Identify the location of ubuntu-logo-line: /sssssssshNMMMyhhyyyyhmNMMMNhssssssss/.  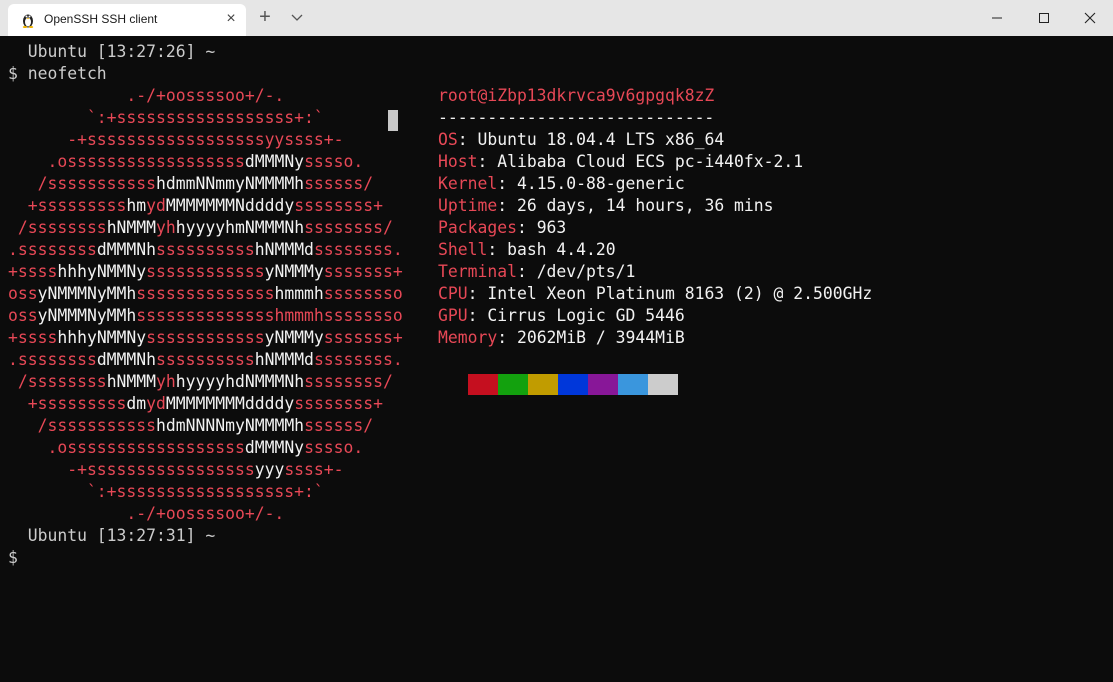
(200, 228).